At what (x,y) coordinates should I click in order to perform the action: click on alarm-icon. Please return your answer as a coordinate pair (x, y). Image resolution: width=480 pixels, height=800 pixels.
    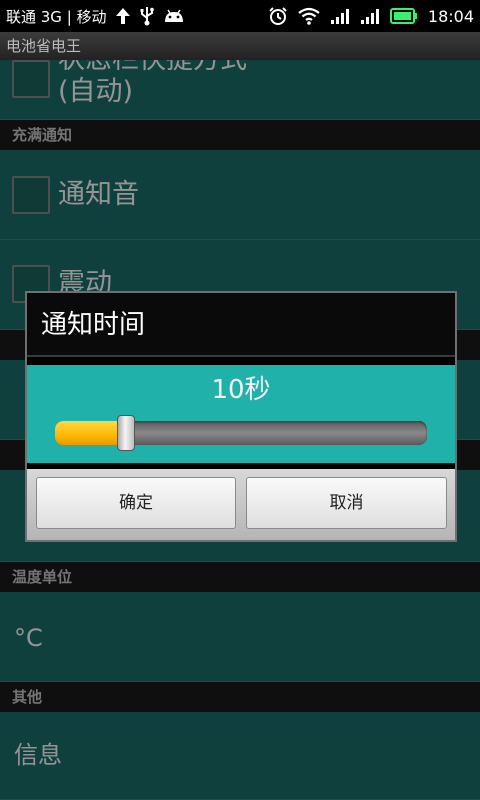
    Looking at the image, I should click on (278, 16).